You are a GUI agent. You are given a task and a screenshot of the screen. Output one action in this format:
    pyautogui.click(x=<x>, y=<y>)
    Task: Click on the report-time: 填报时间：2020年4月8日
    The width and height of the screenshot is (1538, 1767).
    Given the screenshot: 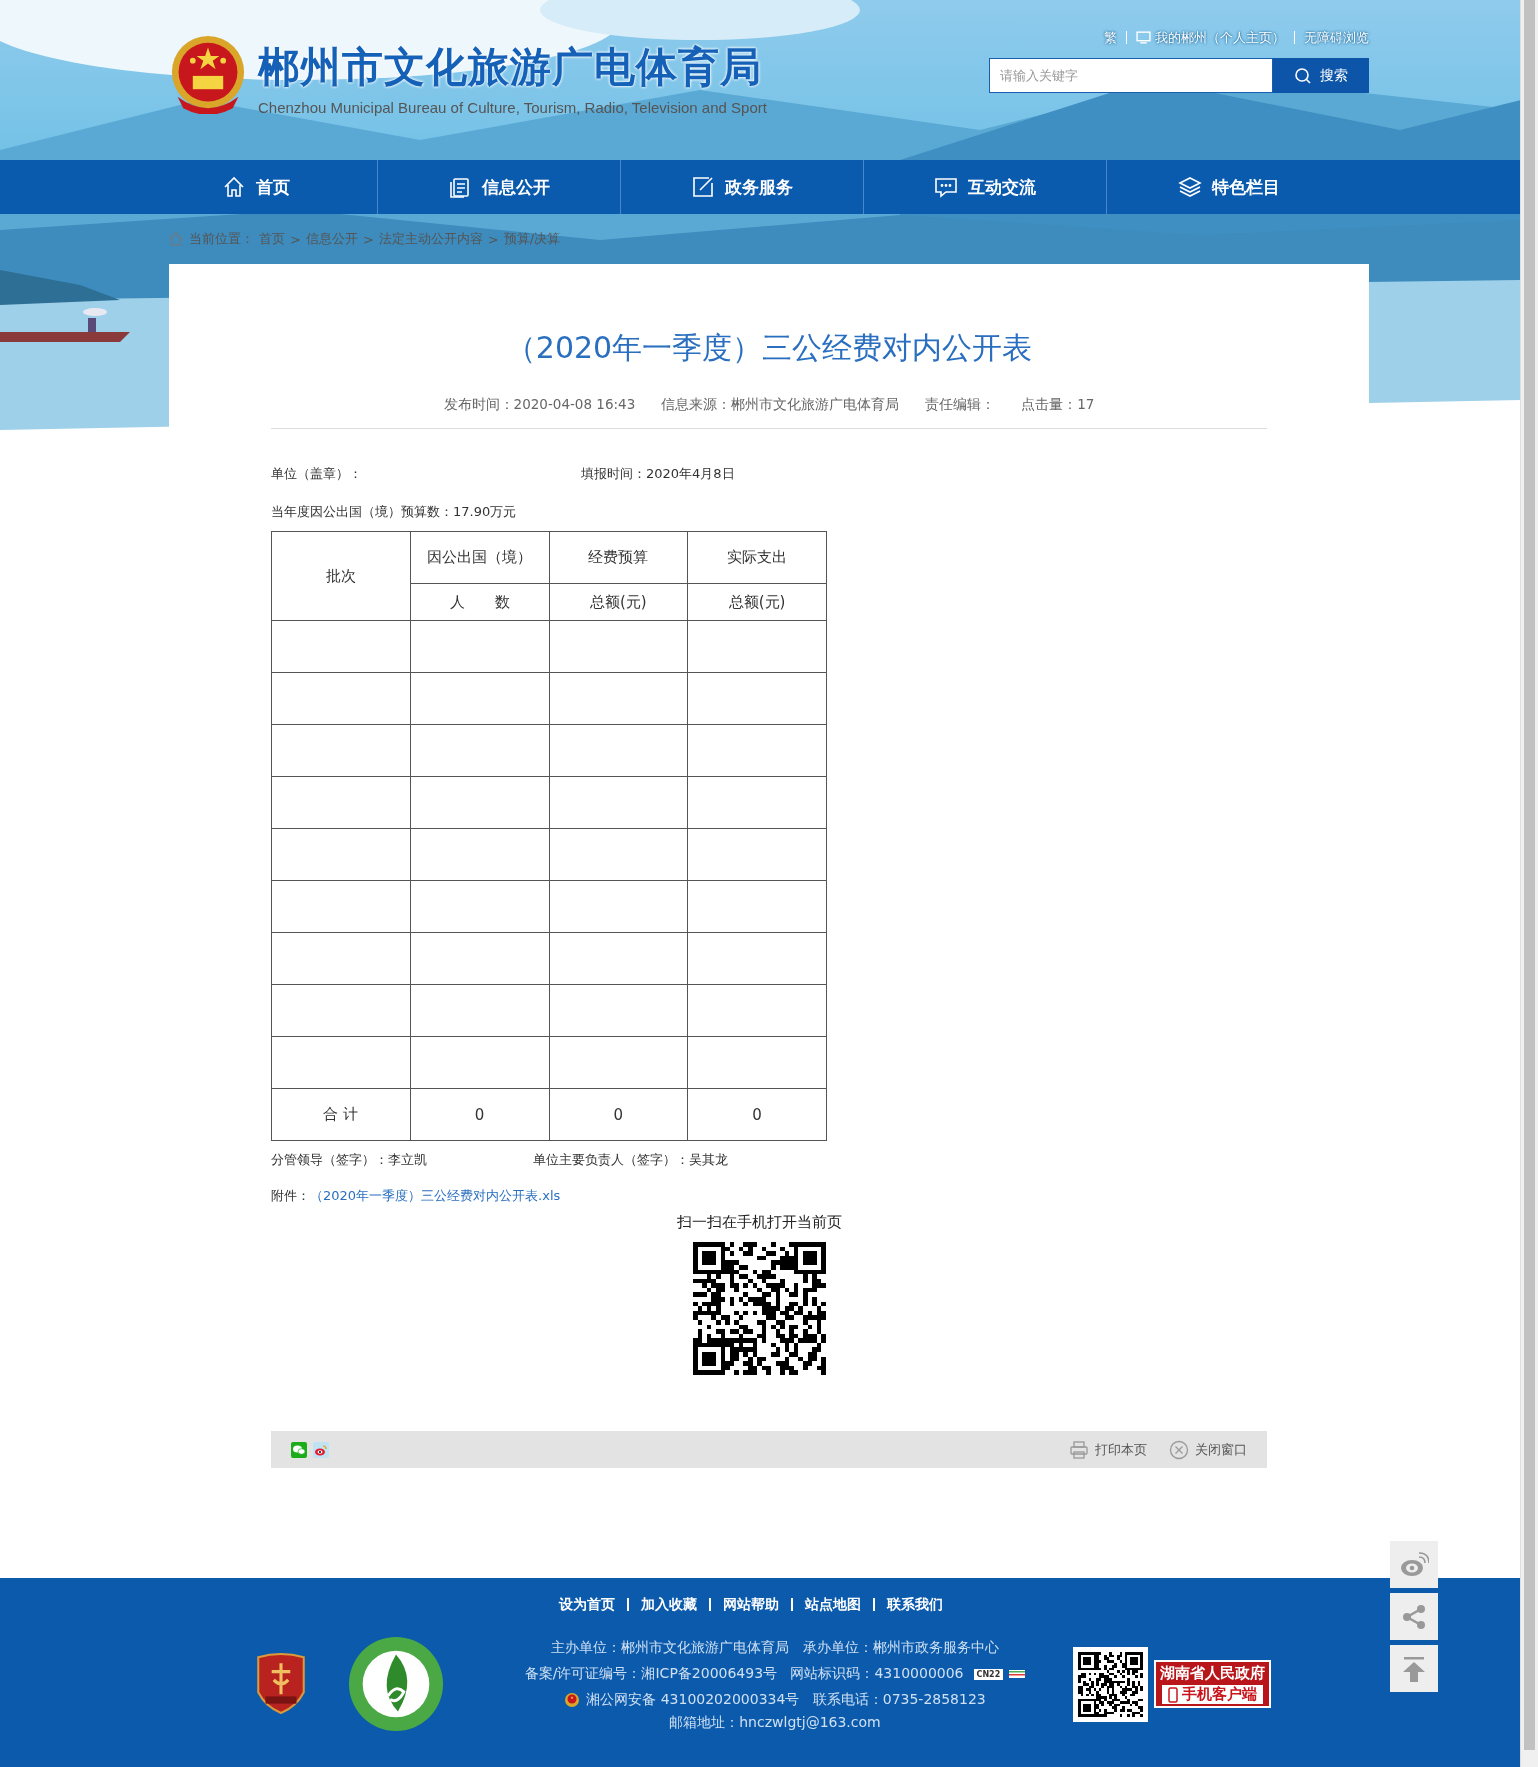 What is the action you would take?
    pyautogui.click(x=658, y=474)
    